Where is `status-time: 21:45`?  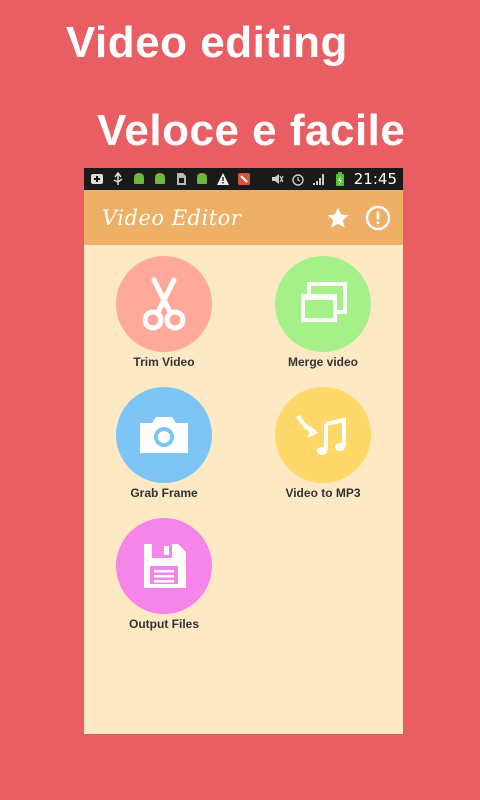 status-time: 21:45 is located at coordinates (375, 179).